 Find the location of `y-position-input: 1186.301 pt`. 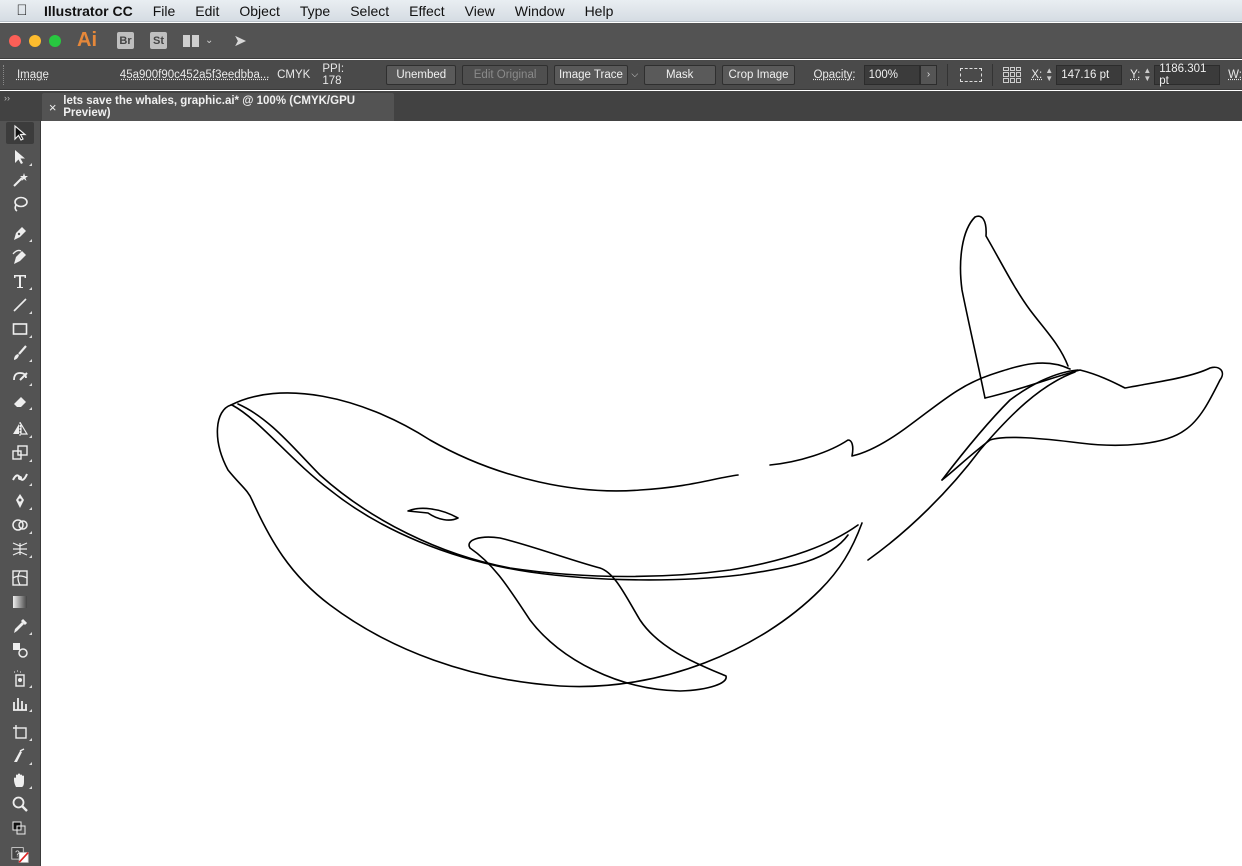

y-position-input: 1186.301 pt is located at coordinates (1187, 75).